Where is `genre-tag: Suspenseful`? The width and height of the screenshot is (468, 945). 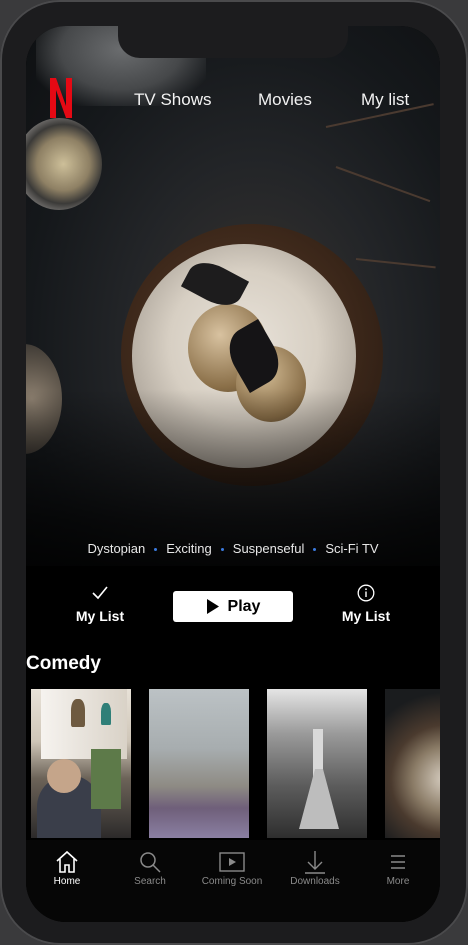
genre-tag: Suspenseful is located at coordinates (268, 548).